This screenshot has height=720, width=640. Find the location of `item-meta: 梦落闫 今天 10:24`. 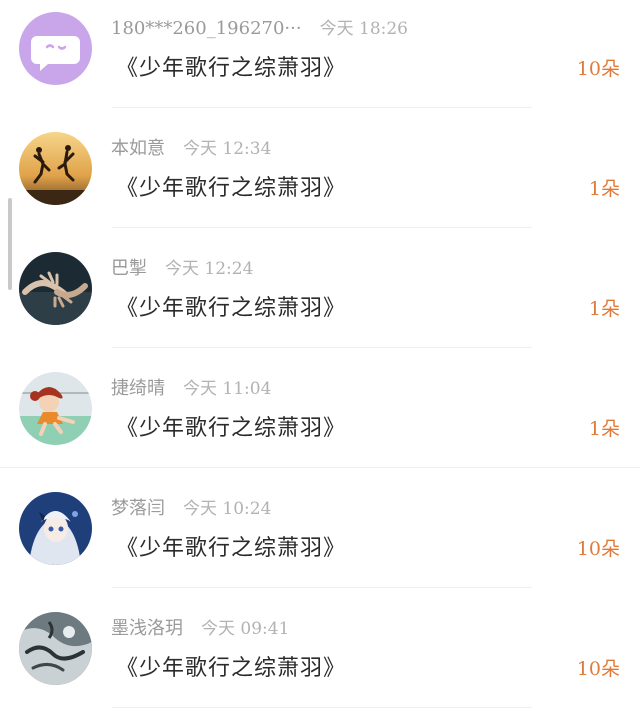

item-meta: 梦落闫 今天 10:24 is located at coordinates (191, 507).